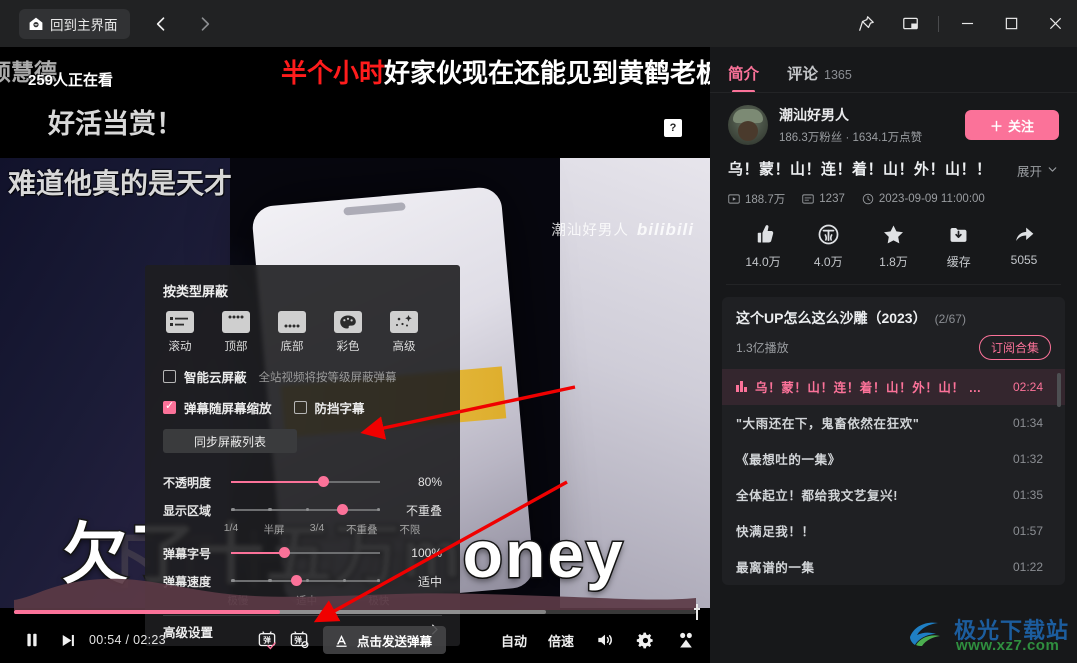 This screenshot has width=1077, height=663. What do you see at coordinates (910, 23) in the screenshot?
I see `picture-in-picture-button` at bounding box center [910, 23].